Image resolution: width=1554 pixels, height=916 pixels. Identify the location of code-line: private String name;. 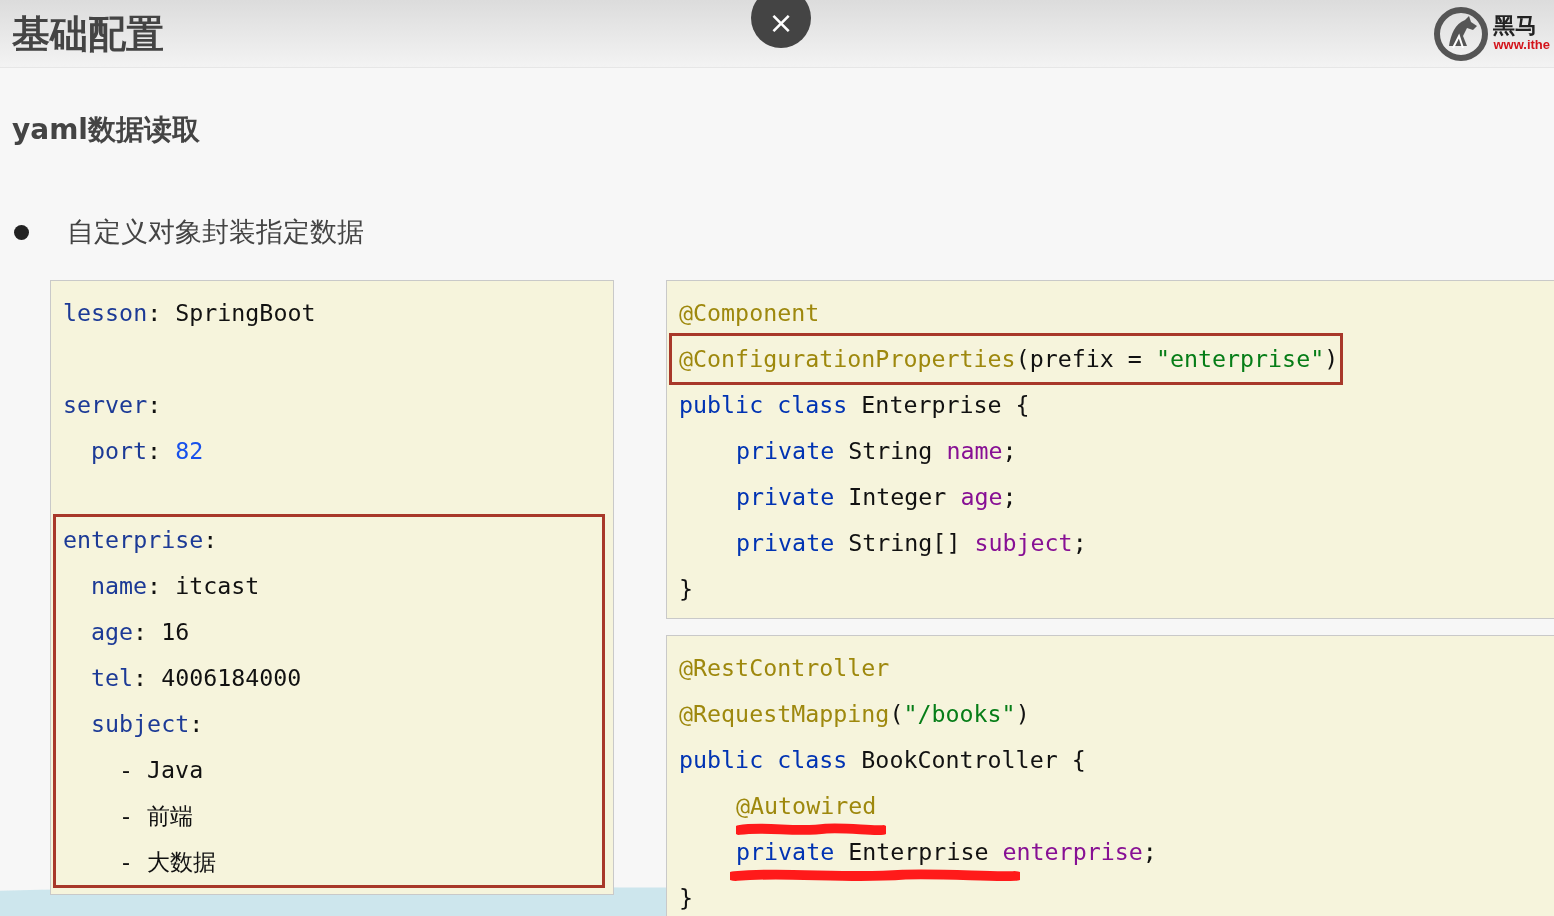
(876, 451).